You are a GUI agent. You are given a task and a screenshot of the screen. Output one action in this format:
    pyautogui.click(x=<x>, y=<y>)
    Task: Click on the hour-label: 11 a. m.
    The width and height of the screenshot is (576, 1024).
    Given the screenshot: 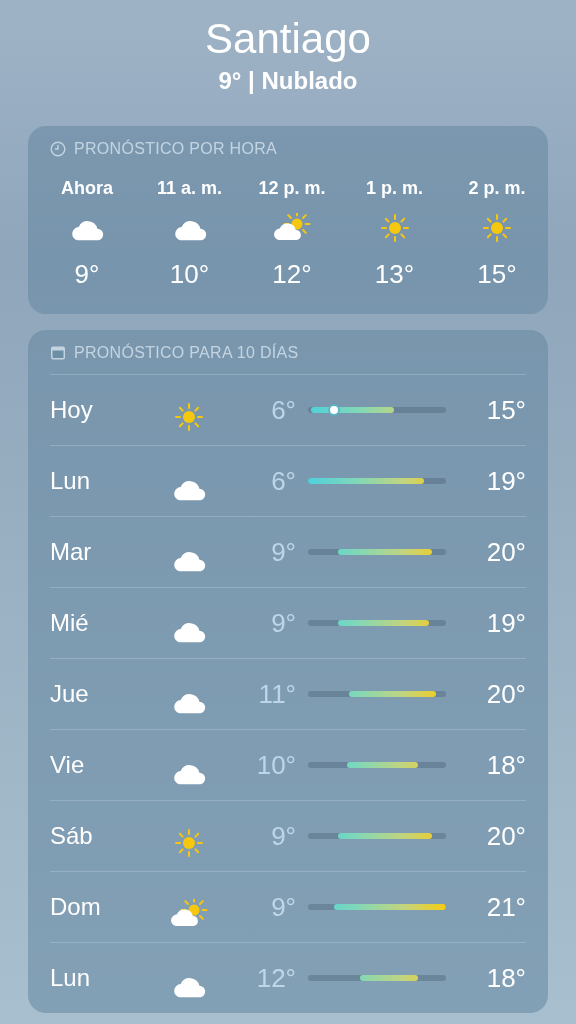 What is the action you would take?
    pyautogui.click(x=189, y=188)
    